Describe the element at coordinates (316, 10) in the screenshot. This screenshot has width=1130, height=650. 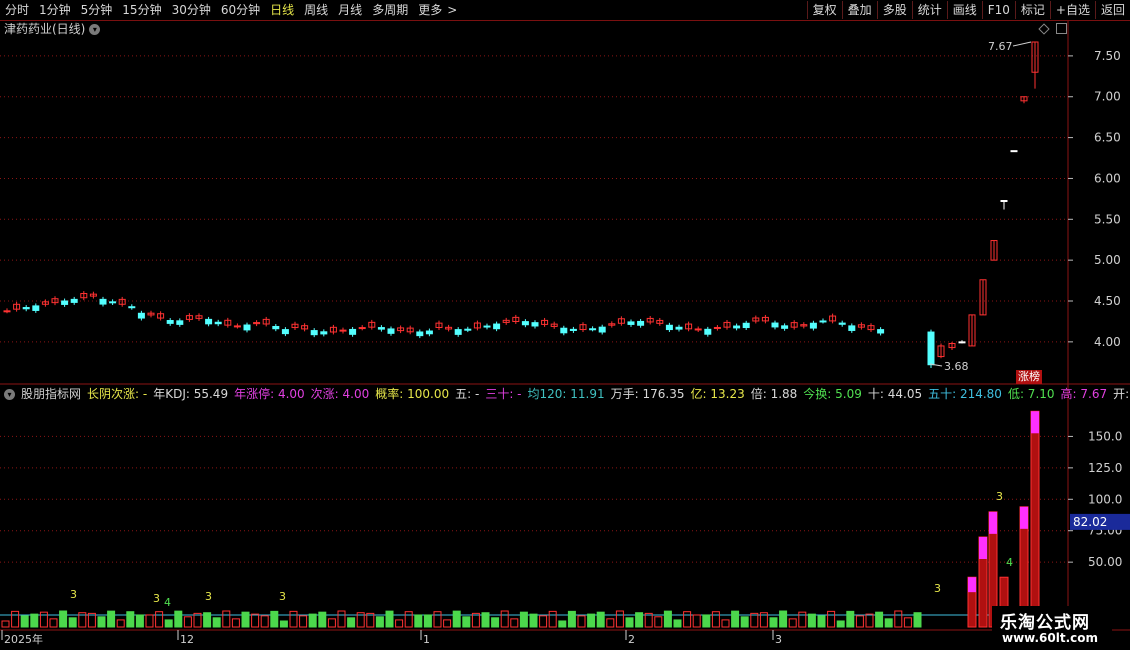
I see `period-tab-7: 周线` at that location.